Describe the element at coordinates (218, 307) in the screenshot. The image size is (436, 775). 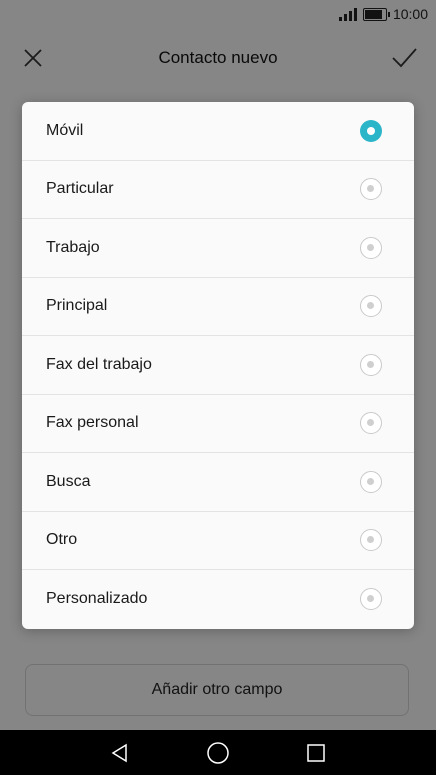
I see `option-principal: Principal` at that location.